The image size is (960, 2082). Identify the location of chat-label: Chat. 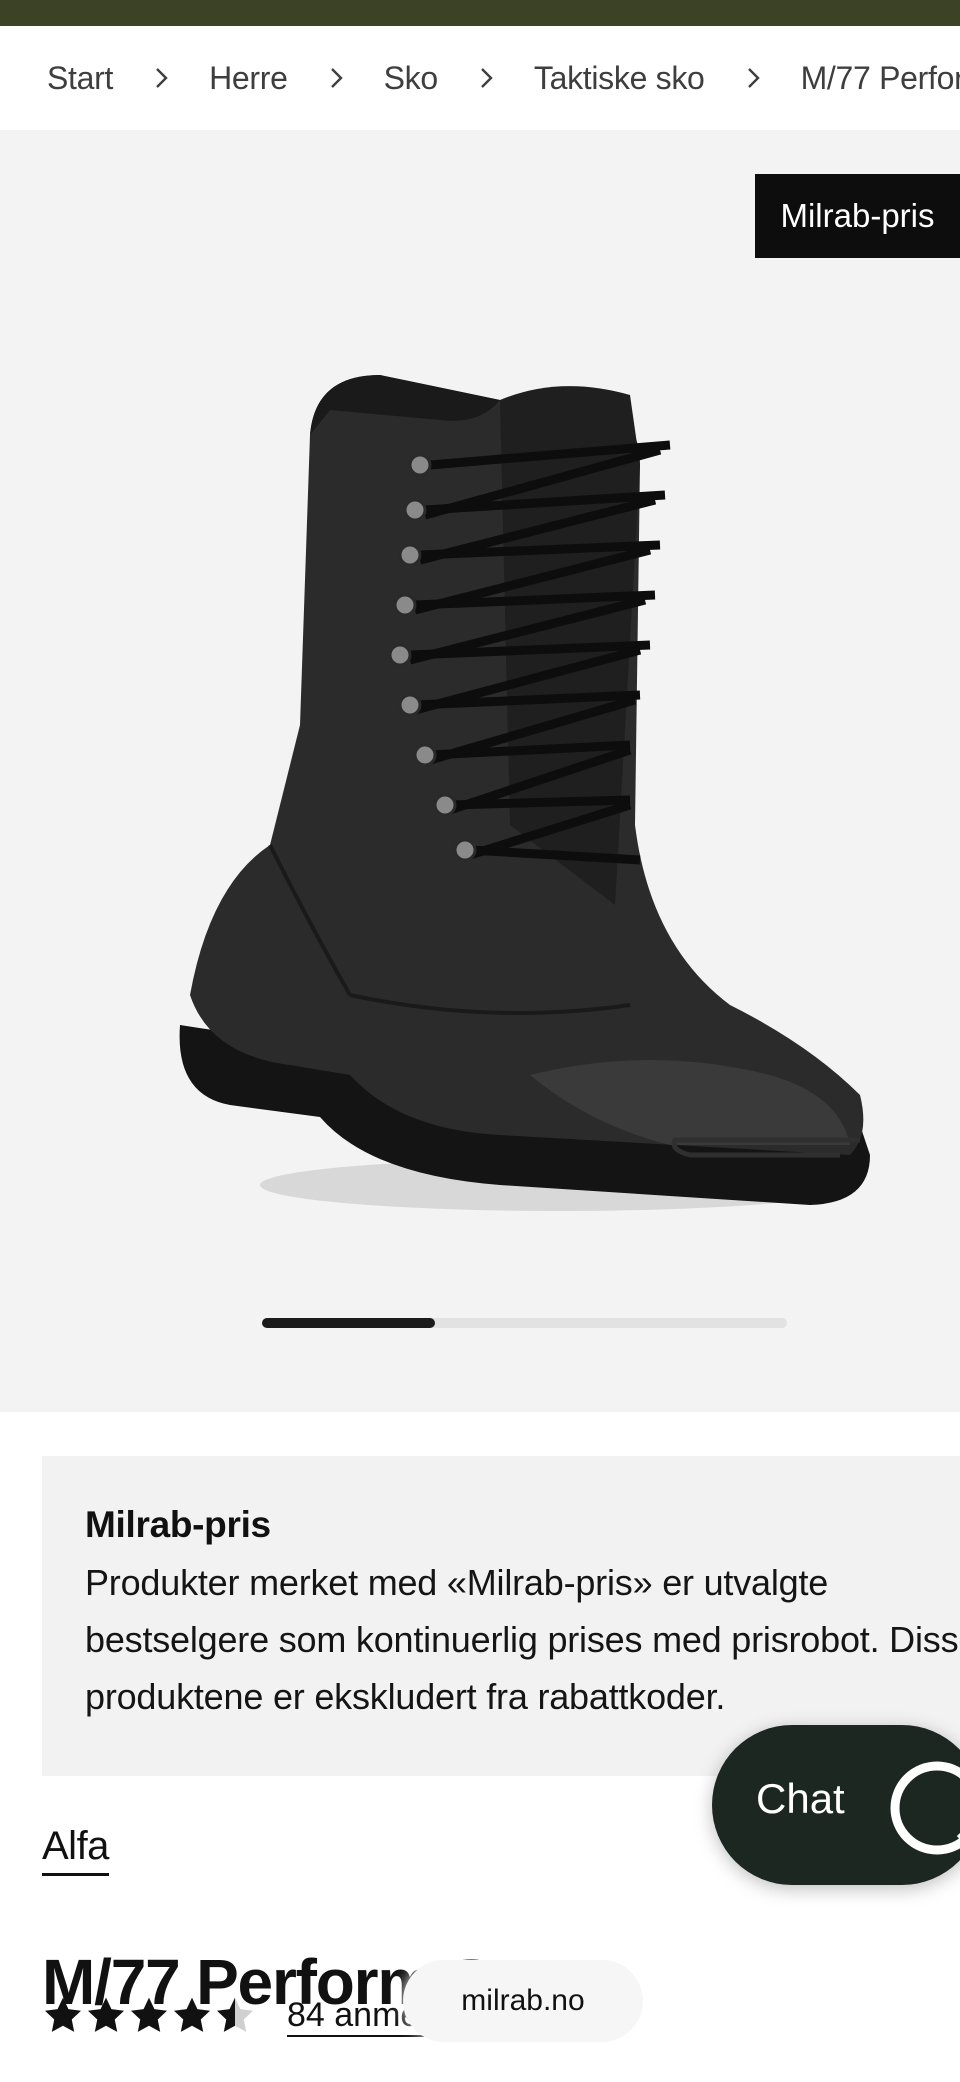
(800, 1798).